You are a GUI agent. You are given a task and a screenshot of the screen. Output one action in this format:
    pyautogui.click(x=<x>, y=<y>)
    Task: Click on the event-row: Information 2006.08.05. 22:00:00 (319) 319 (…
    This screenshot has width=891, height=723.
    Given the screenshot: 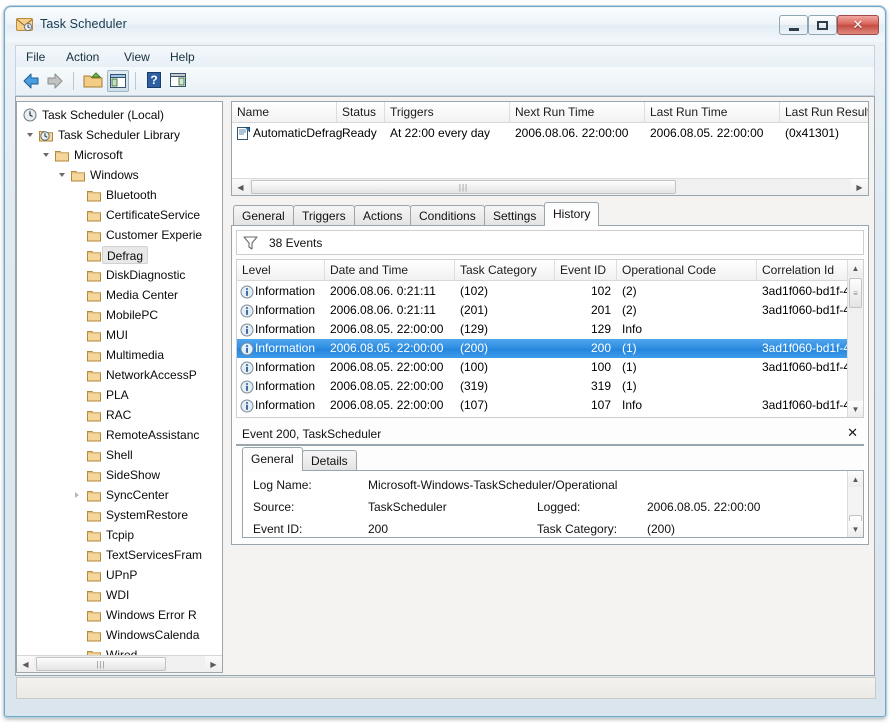 What is the action you would take?
    pyautogui.click(x=543, y=386)
    